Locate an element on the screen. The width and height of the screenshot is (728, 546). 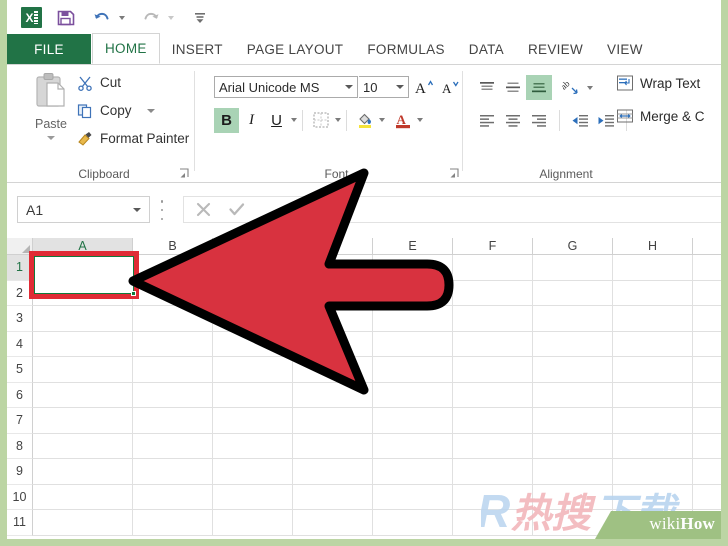
align-middle-button is located at coordinates (513, 87).